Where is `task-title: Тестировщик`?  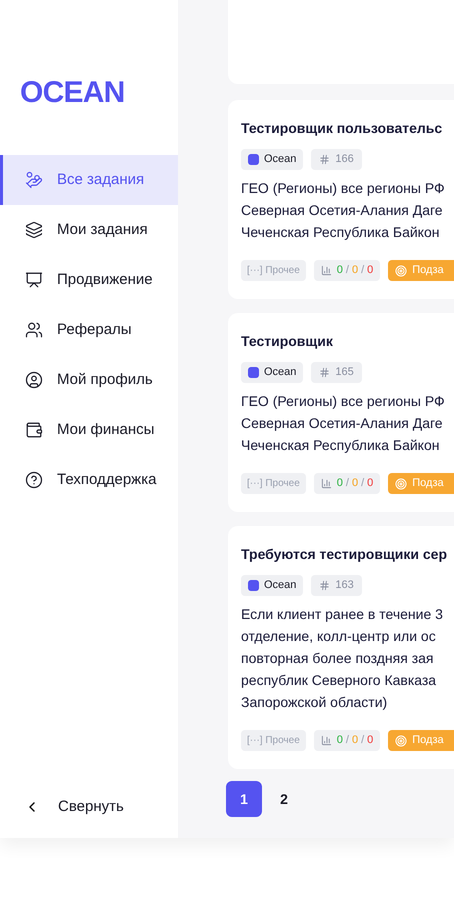
task-title: Тестировщик is located at coordinates (347, 341).